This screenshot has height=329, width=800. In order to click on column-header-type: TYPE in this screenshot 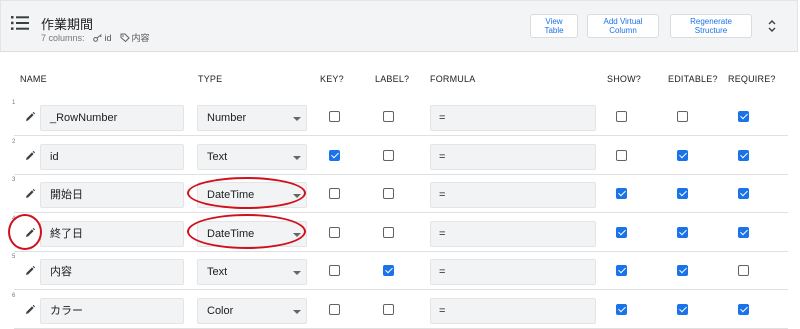, I will do `click(210, 79)`.